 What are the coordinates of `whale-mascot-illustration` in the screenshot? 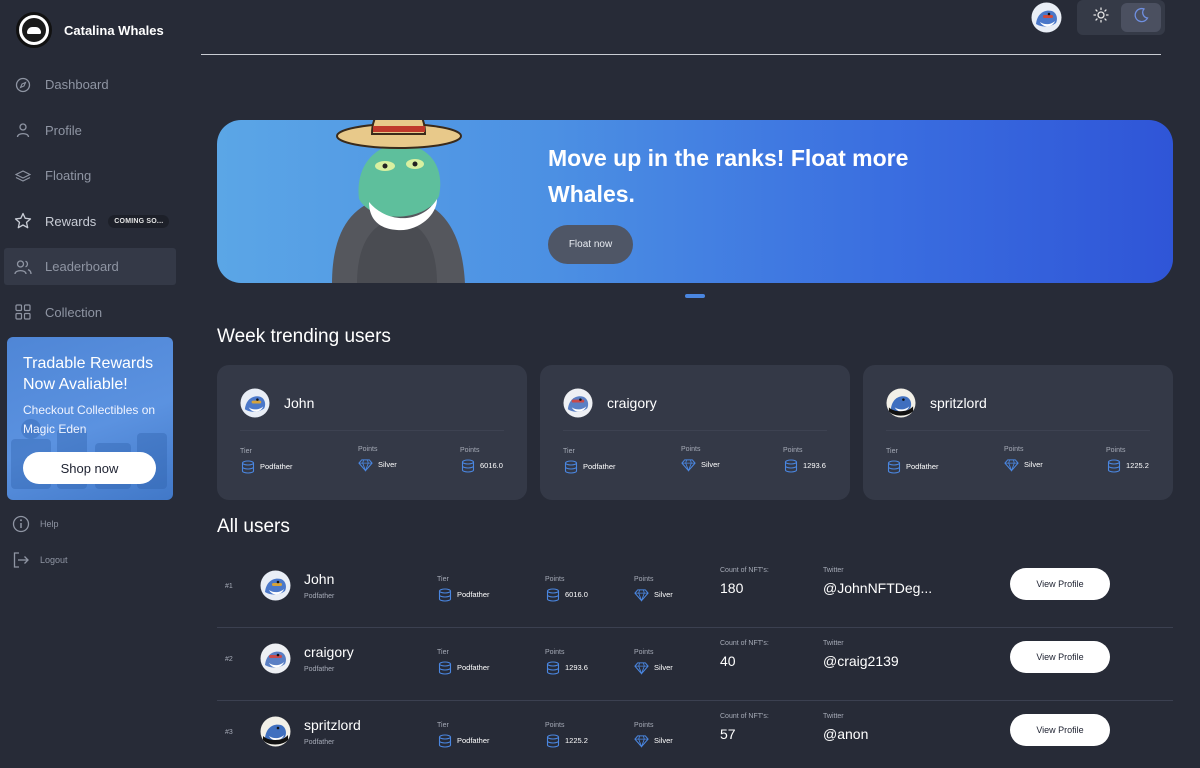 It's located at (398, 201).